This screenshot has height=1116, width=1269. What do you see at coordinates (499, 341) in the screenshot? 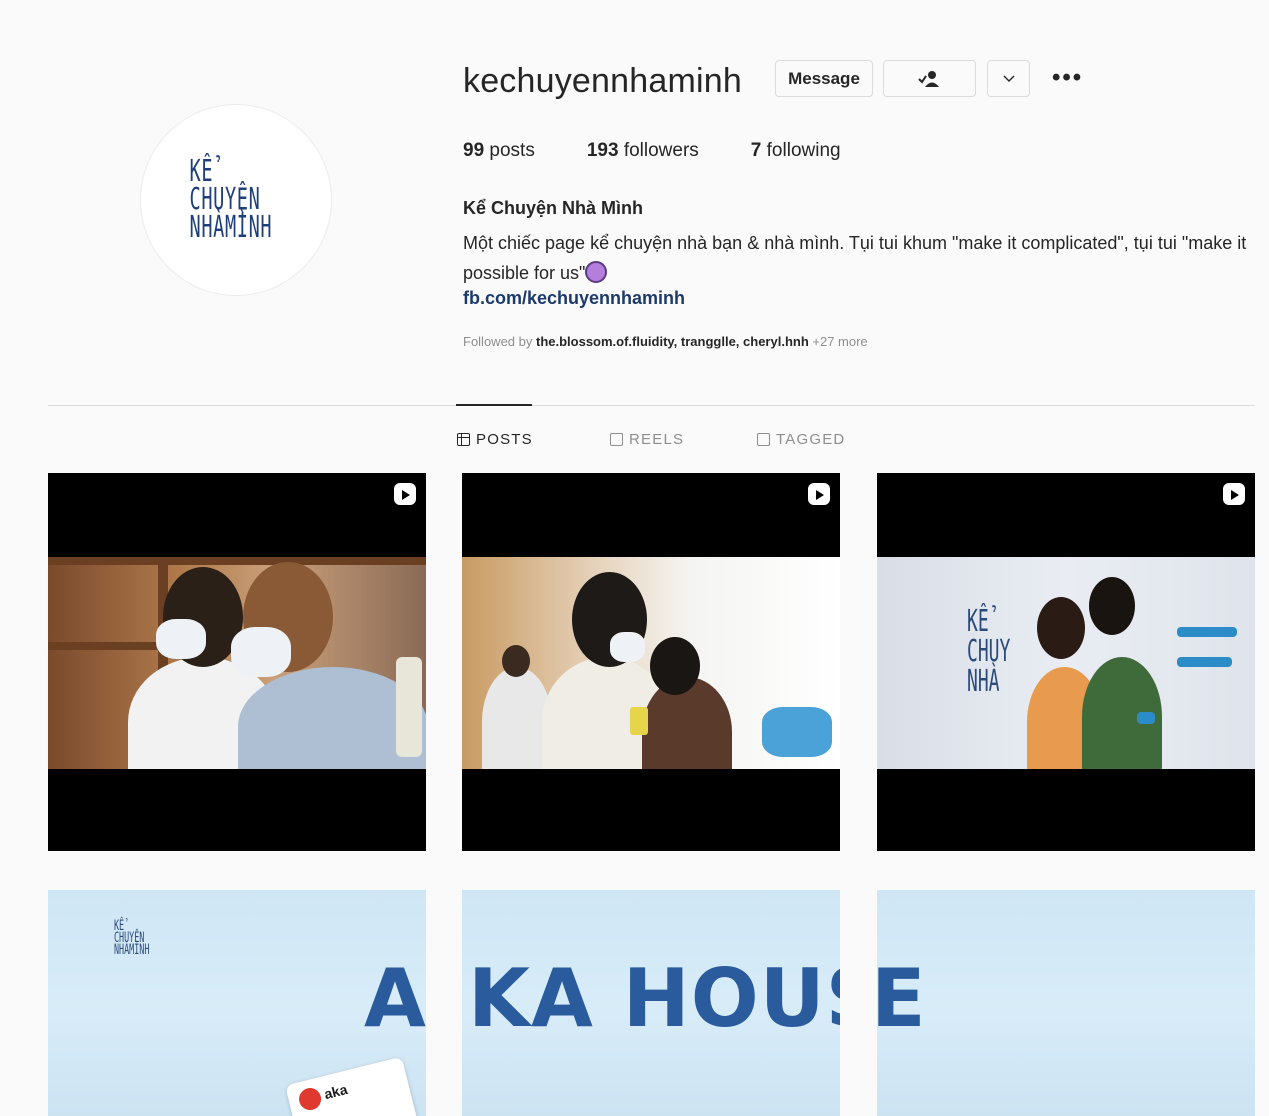
I see `followed-by-prefix: Followed by` at bounding box center [499, 341].